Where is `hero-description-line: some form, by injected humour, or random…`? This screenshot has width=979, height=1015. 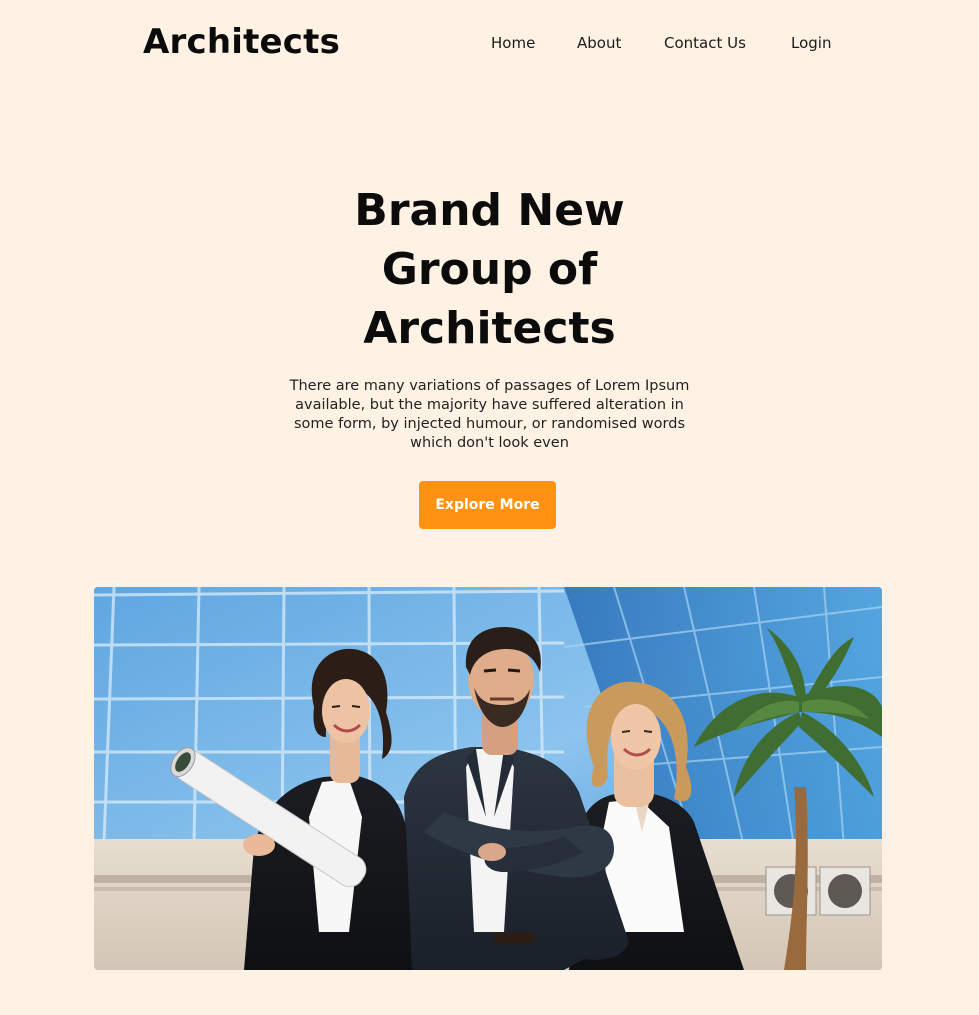 hero-description-line: some form, by injected humour, or random… is located at coordinates (489, 424).